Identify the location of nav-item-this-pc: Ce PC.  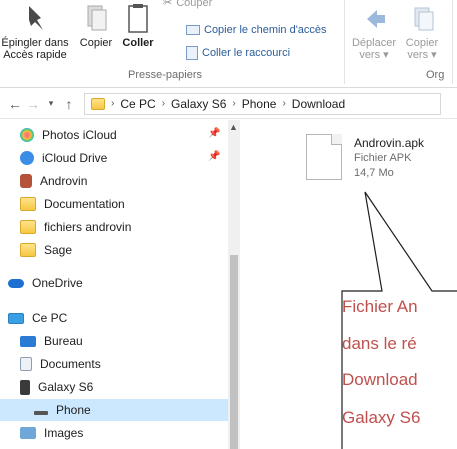
(114, 318).